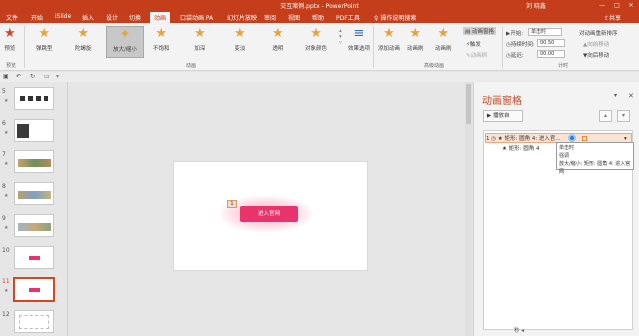  I want to click on add-animation-icon: ★, so click(389, 33).